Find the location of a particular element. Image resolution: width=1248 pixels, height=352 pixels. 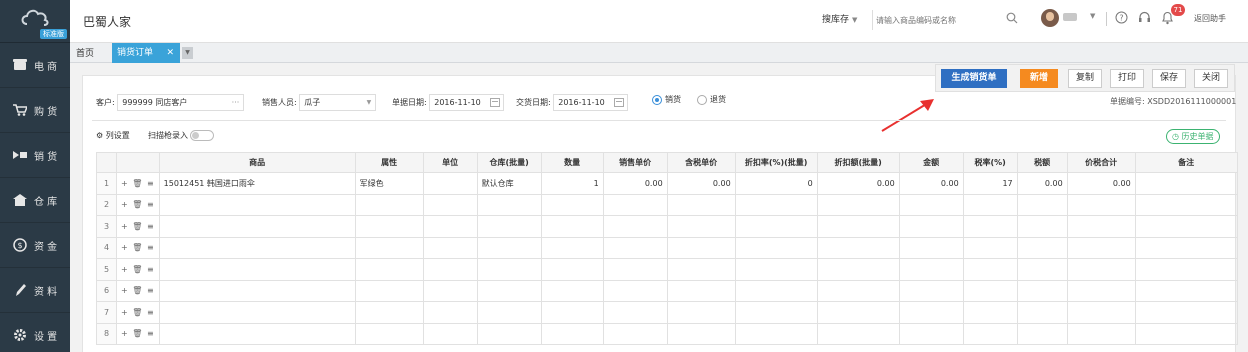

help-icon: ? is located at coordinates (1121, 17).